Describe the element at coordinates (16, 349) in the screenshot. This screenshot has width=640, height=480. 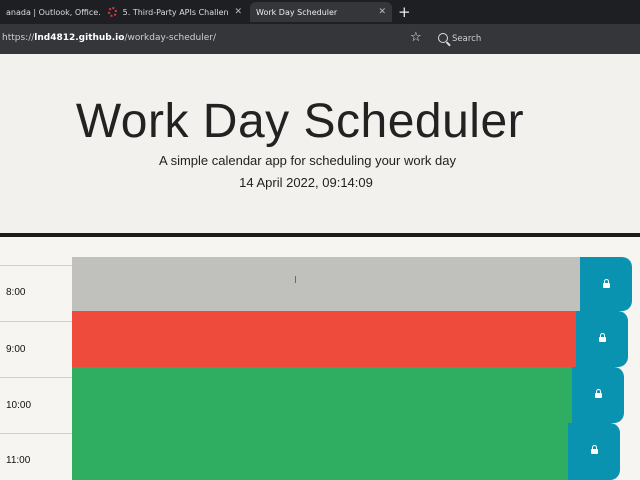
I see `hour-label-9: 9:00` at that location.